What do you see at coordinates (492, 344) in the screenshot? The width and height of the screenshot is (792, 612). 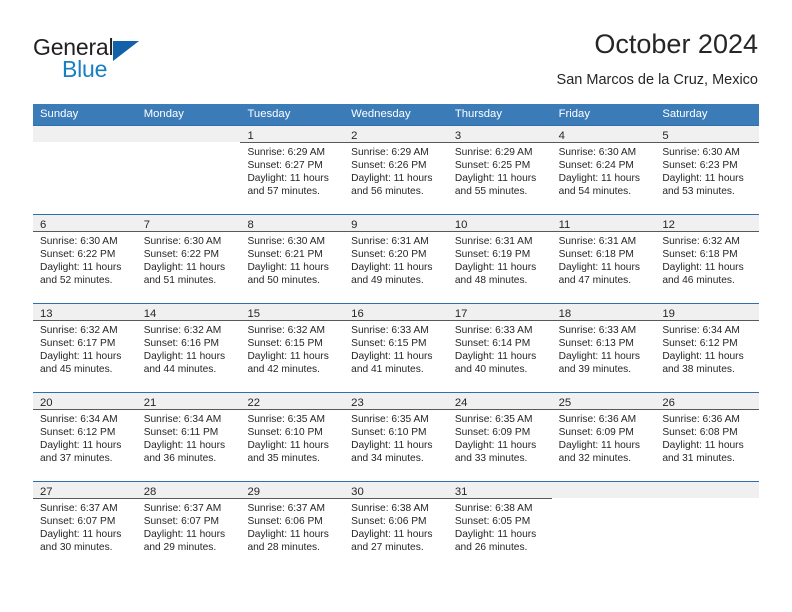 I see `sunset-text: Sunset: 6:14 PM` at bounding box center [492, 344].